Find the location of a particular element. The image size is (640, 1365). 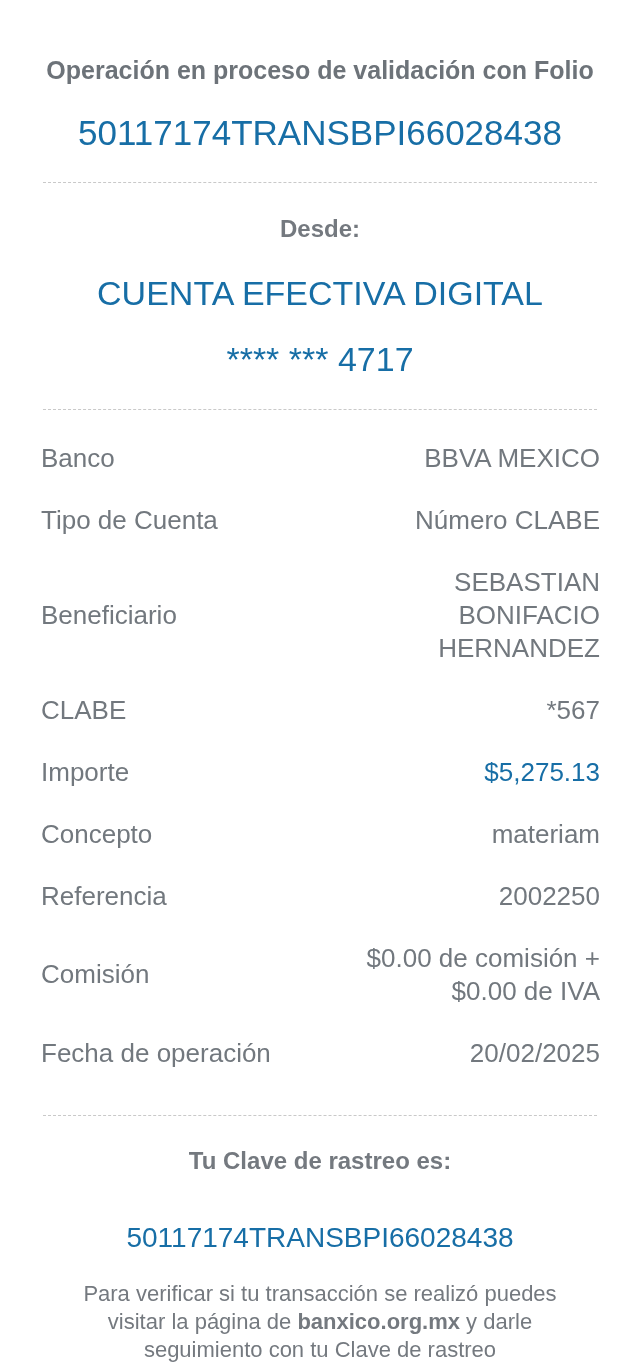

detail-value: 2002250 is located at coordinates (549, 896).